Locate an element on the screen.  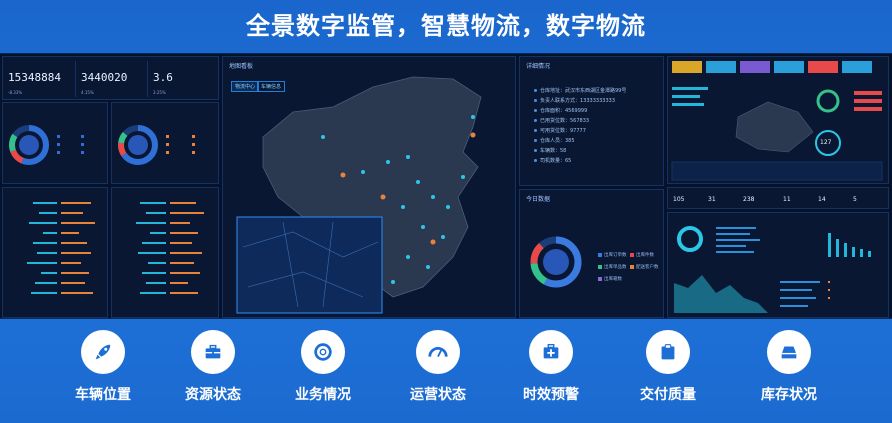
feature-resource-status: 资源状态 is located at coordinates (213, 367).